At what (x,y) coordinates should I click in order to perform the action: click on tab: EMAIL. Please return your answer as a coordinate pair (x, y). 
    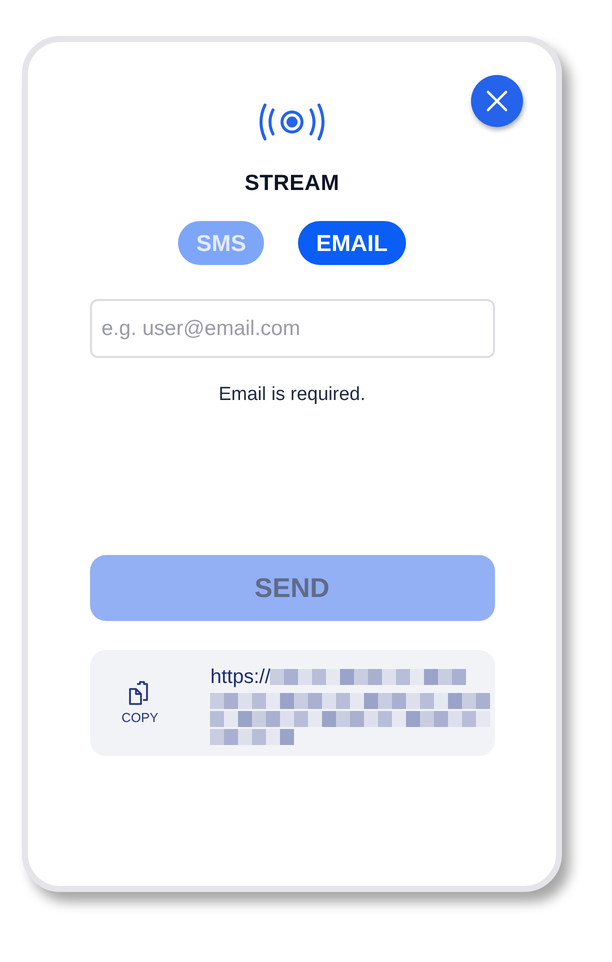
    Looking at the image, I should click on (352, 243).